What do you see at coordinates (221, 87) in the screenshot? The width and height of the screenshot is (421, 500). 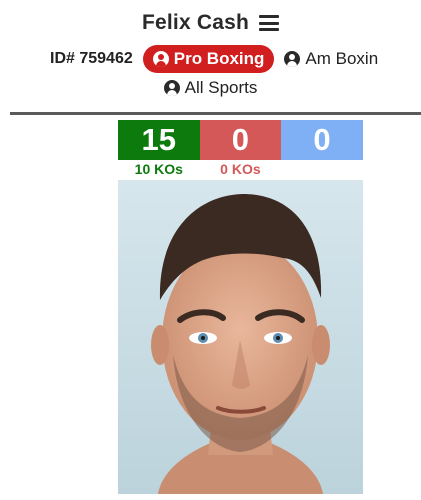 I see `tab-all-sports-label: All Sports` at bounding box center [221, 87].